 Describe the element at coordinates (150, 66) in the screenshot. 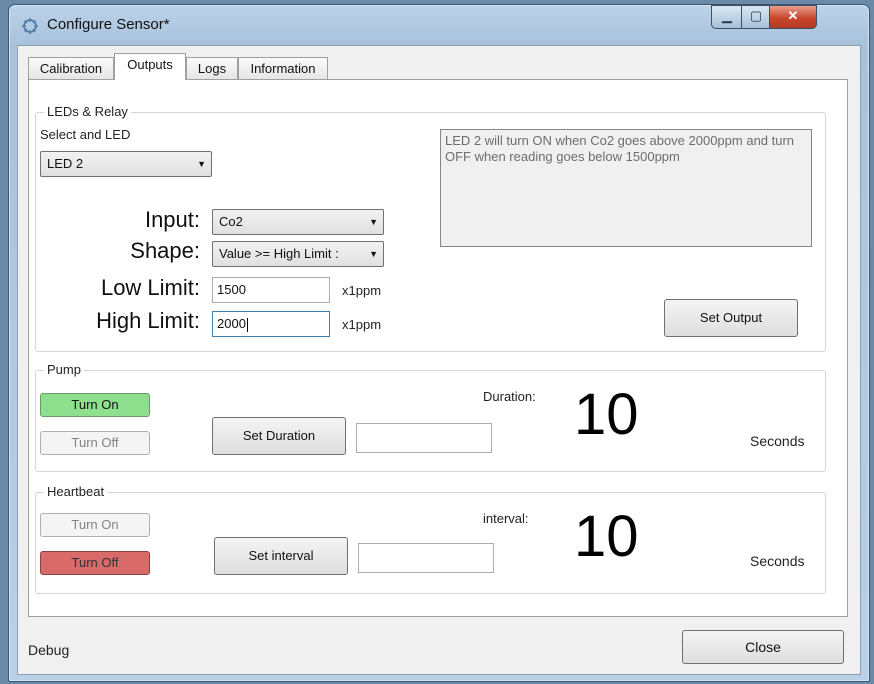

I see `tab-outputs: Outputs` at that location.